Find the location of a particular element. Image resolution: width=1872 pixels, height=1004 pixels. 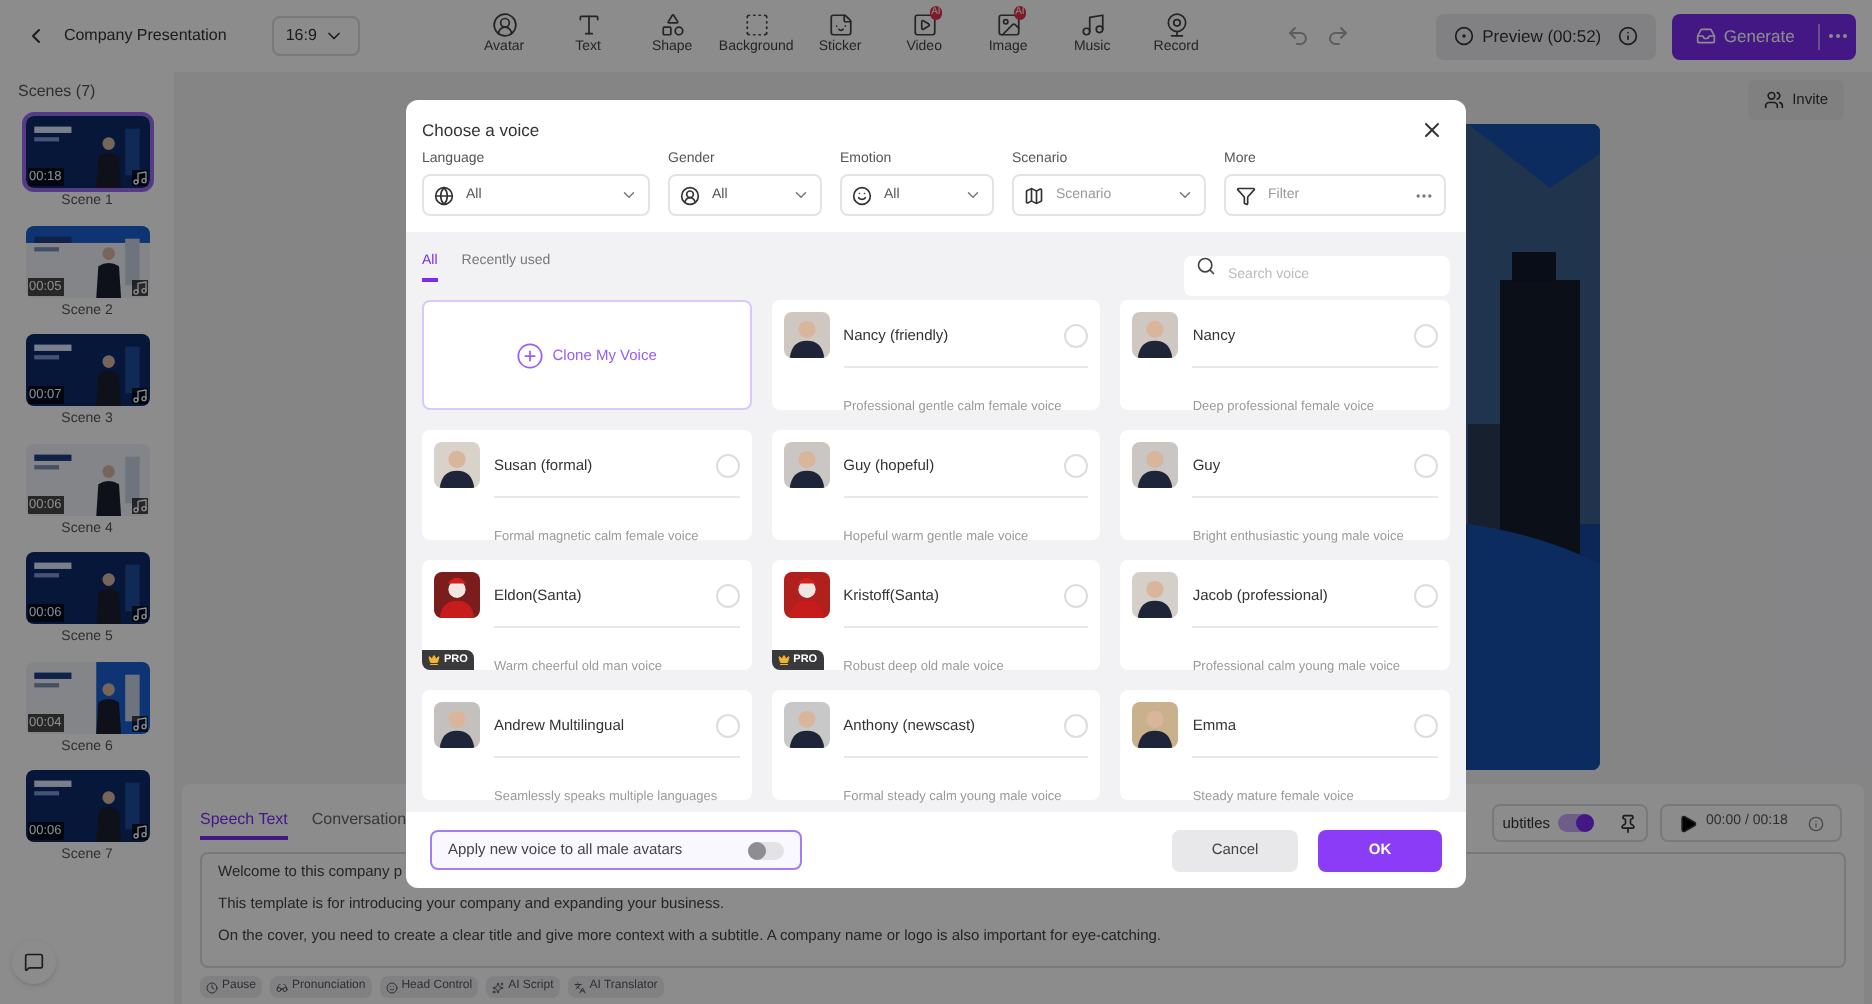

preview-icon is located at coordinates (1464, 36).